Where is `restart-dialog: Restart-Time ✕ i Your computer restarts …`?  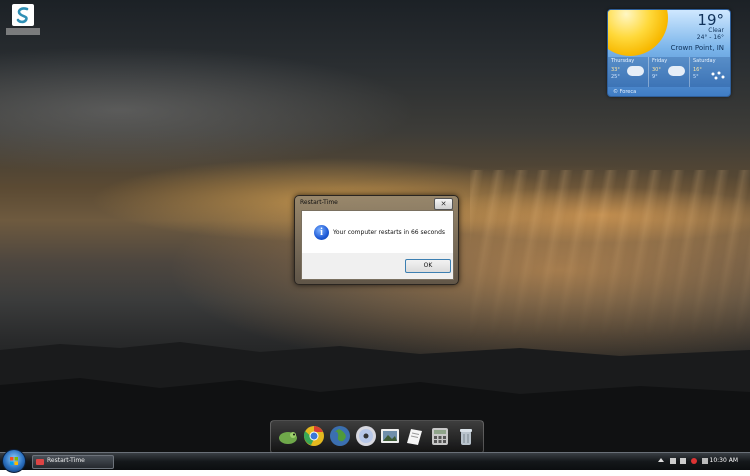 restart-dialog: Restart-Time ✕ i Your computer restarts … is located at coordinates (376, 240).